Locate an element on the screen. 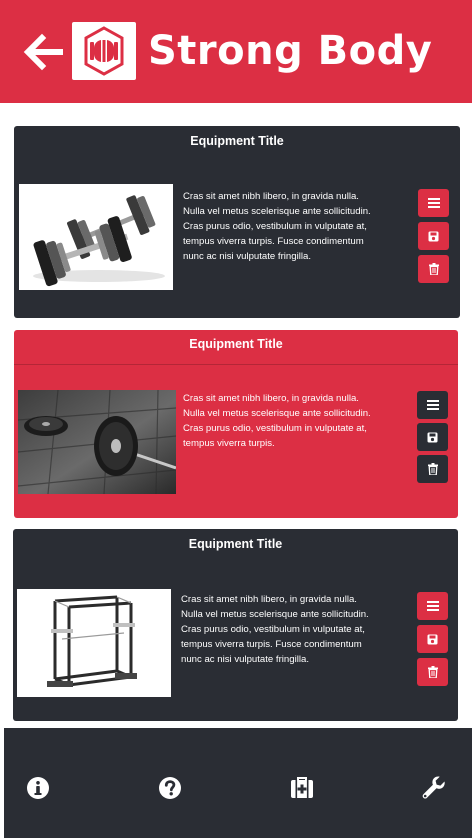  equipment-image-barbell is located at coordinates (97, 442).